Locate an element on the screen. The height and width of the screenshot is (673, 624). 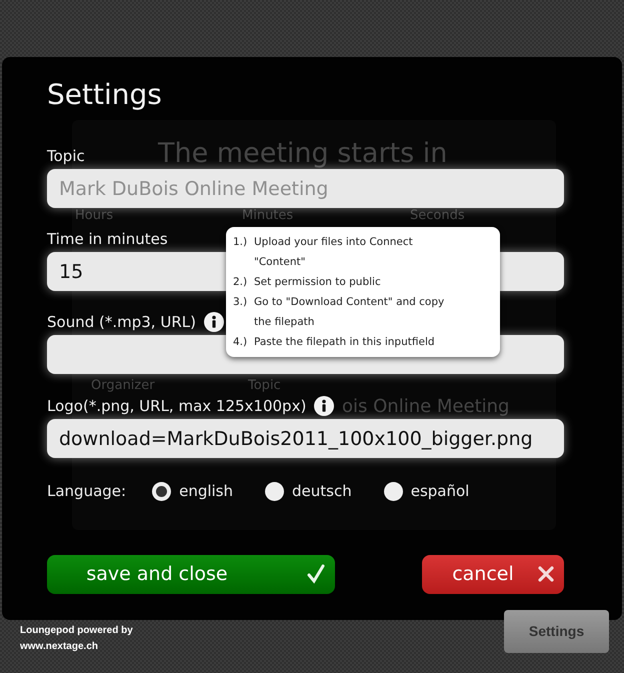
field-label: Topic is located at coordinates (66, 156).